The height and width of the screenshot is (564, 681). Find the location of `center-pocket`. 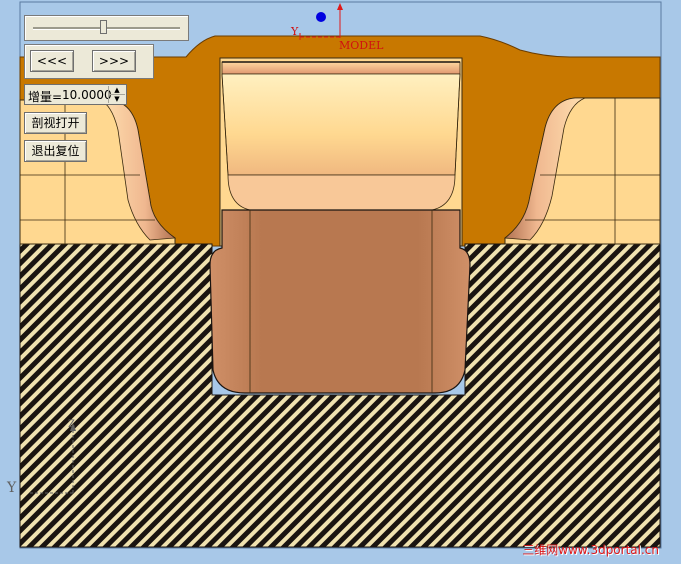

center-pocket is located at coordinates (340, 301).